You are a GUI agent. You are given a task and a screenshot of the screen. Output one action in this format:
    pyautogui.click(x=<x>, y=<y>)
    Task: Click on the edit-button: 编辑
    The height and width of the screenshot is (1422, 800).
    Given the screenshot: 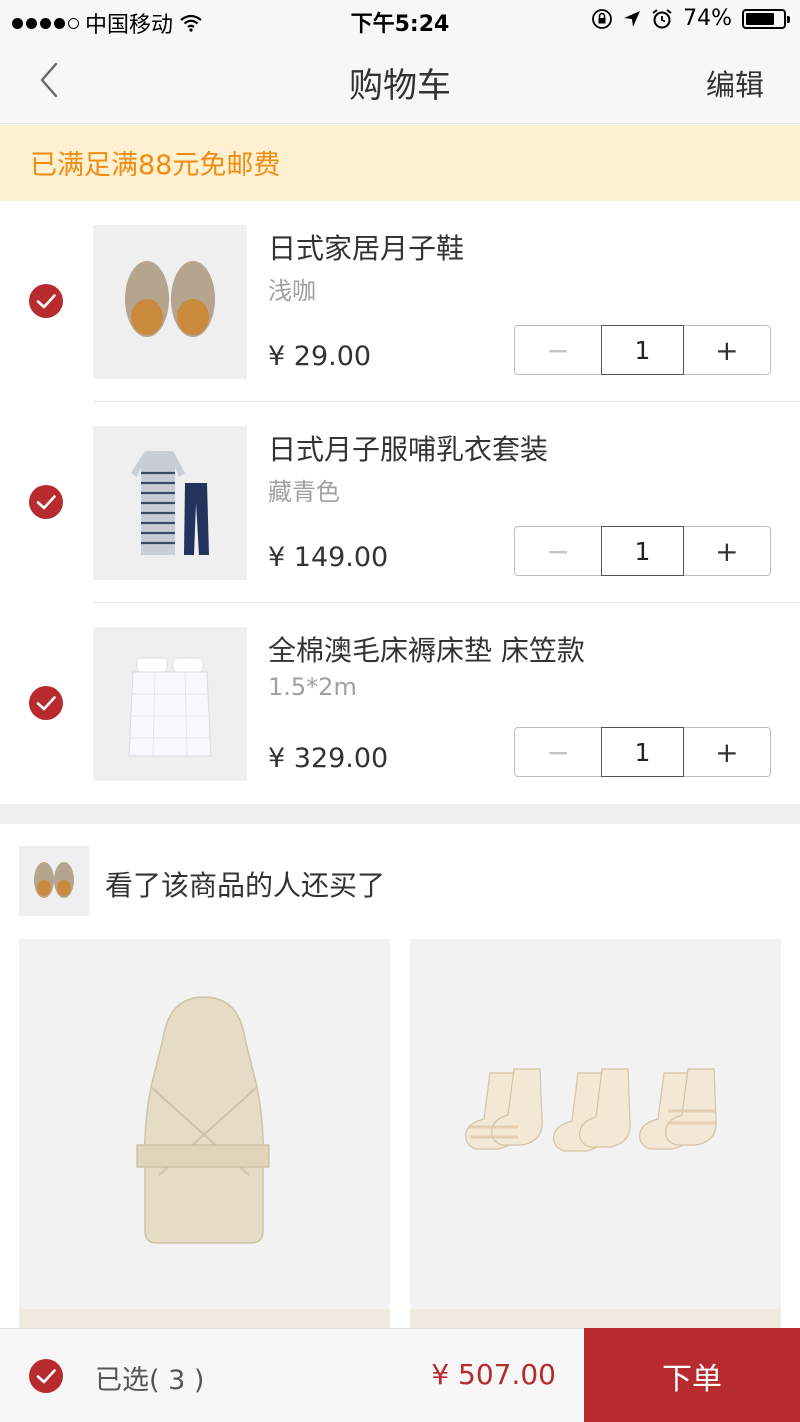 What is the action you would take?
    pyautogui.click(x=735, y=83)
    